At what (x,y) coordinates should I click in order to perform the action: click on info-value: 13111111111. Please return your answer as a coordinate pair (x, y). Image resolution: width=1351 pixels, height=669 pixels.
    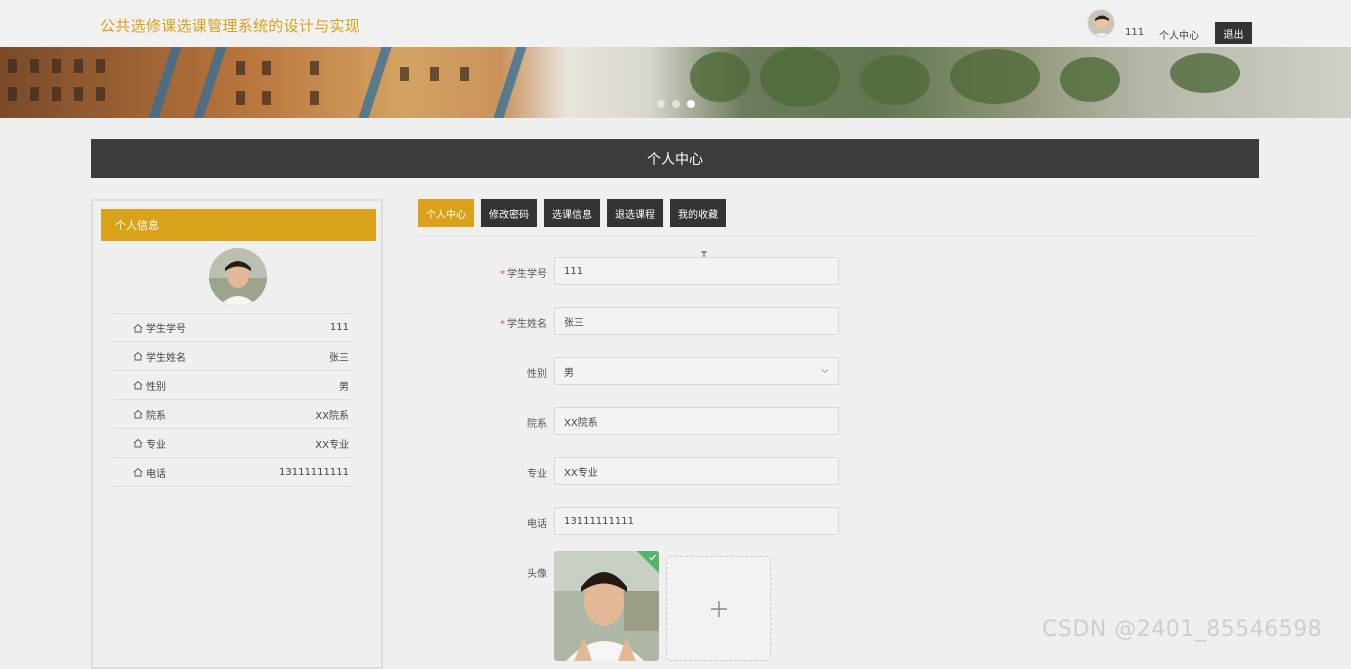
    Looking at the image, I should click on (314, 472).